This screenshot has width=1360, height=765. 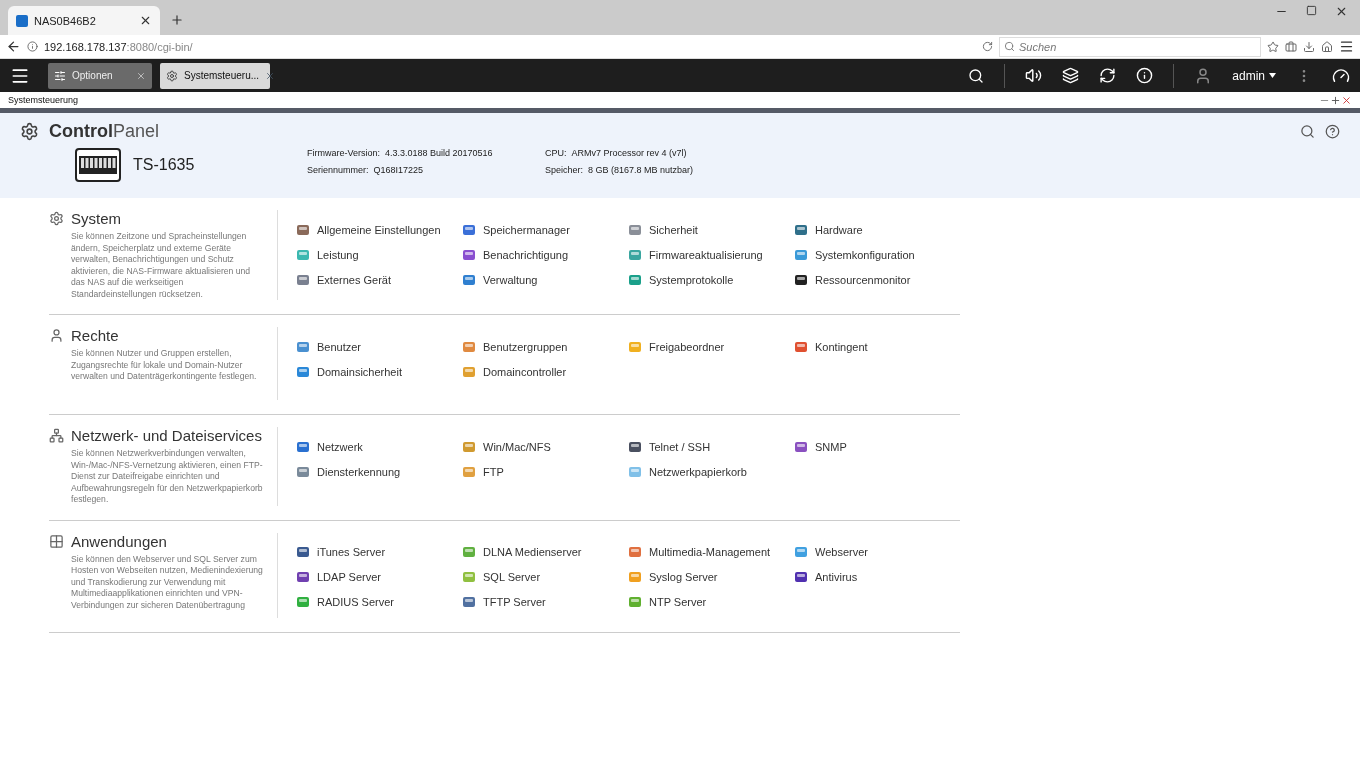 I want to click on section-description: Sie können Nutzer und Gruppen erstellen, Zugangsrechte für lokale und Domain-Nutzer verwalten und Datenträgerkontingente festlegen., so click(x=164, y=365).